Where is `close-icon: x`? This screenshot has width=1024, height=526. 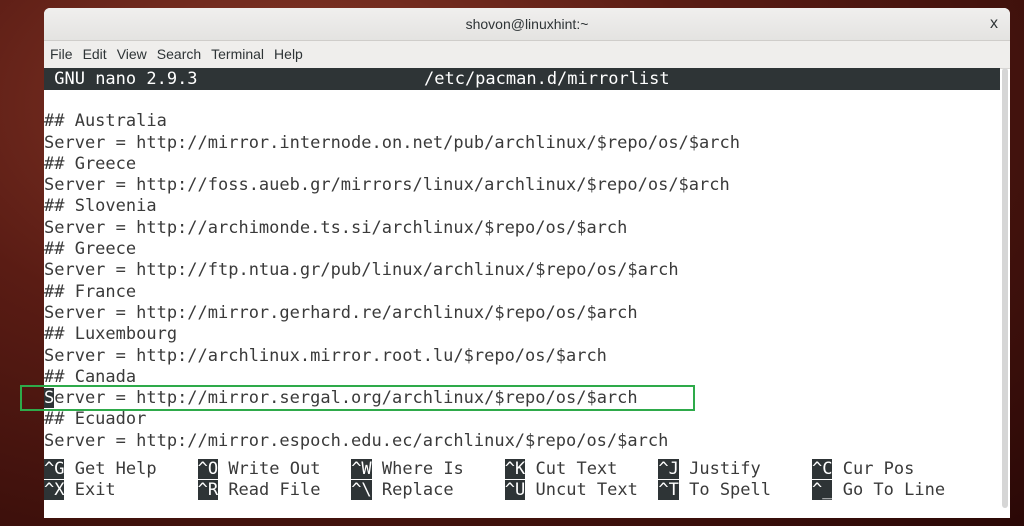 close-icon: x is located at coordinates (994, 24).